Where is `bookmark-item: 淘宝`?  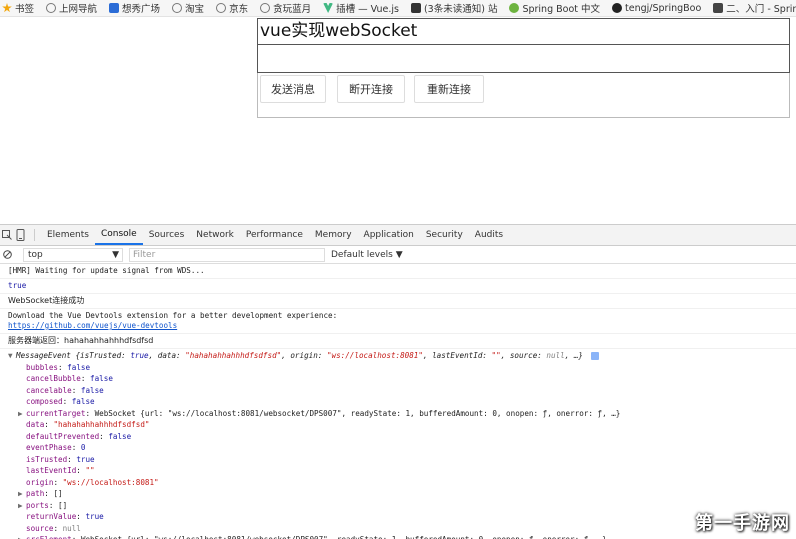
bookmark-item: 淘宝 is located at coordinates (188, 8).